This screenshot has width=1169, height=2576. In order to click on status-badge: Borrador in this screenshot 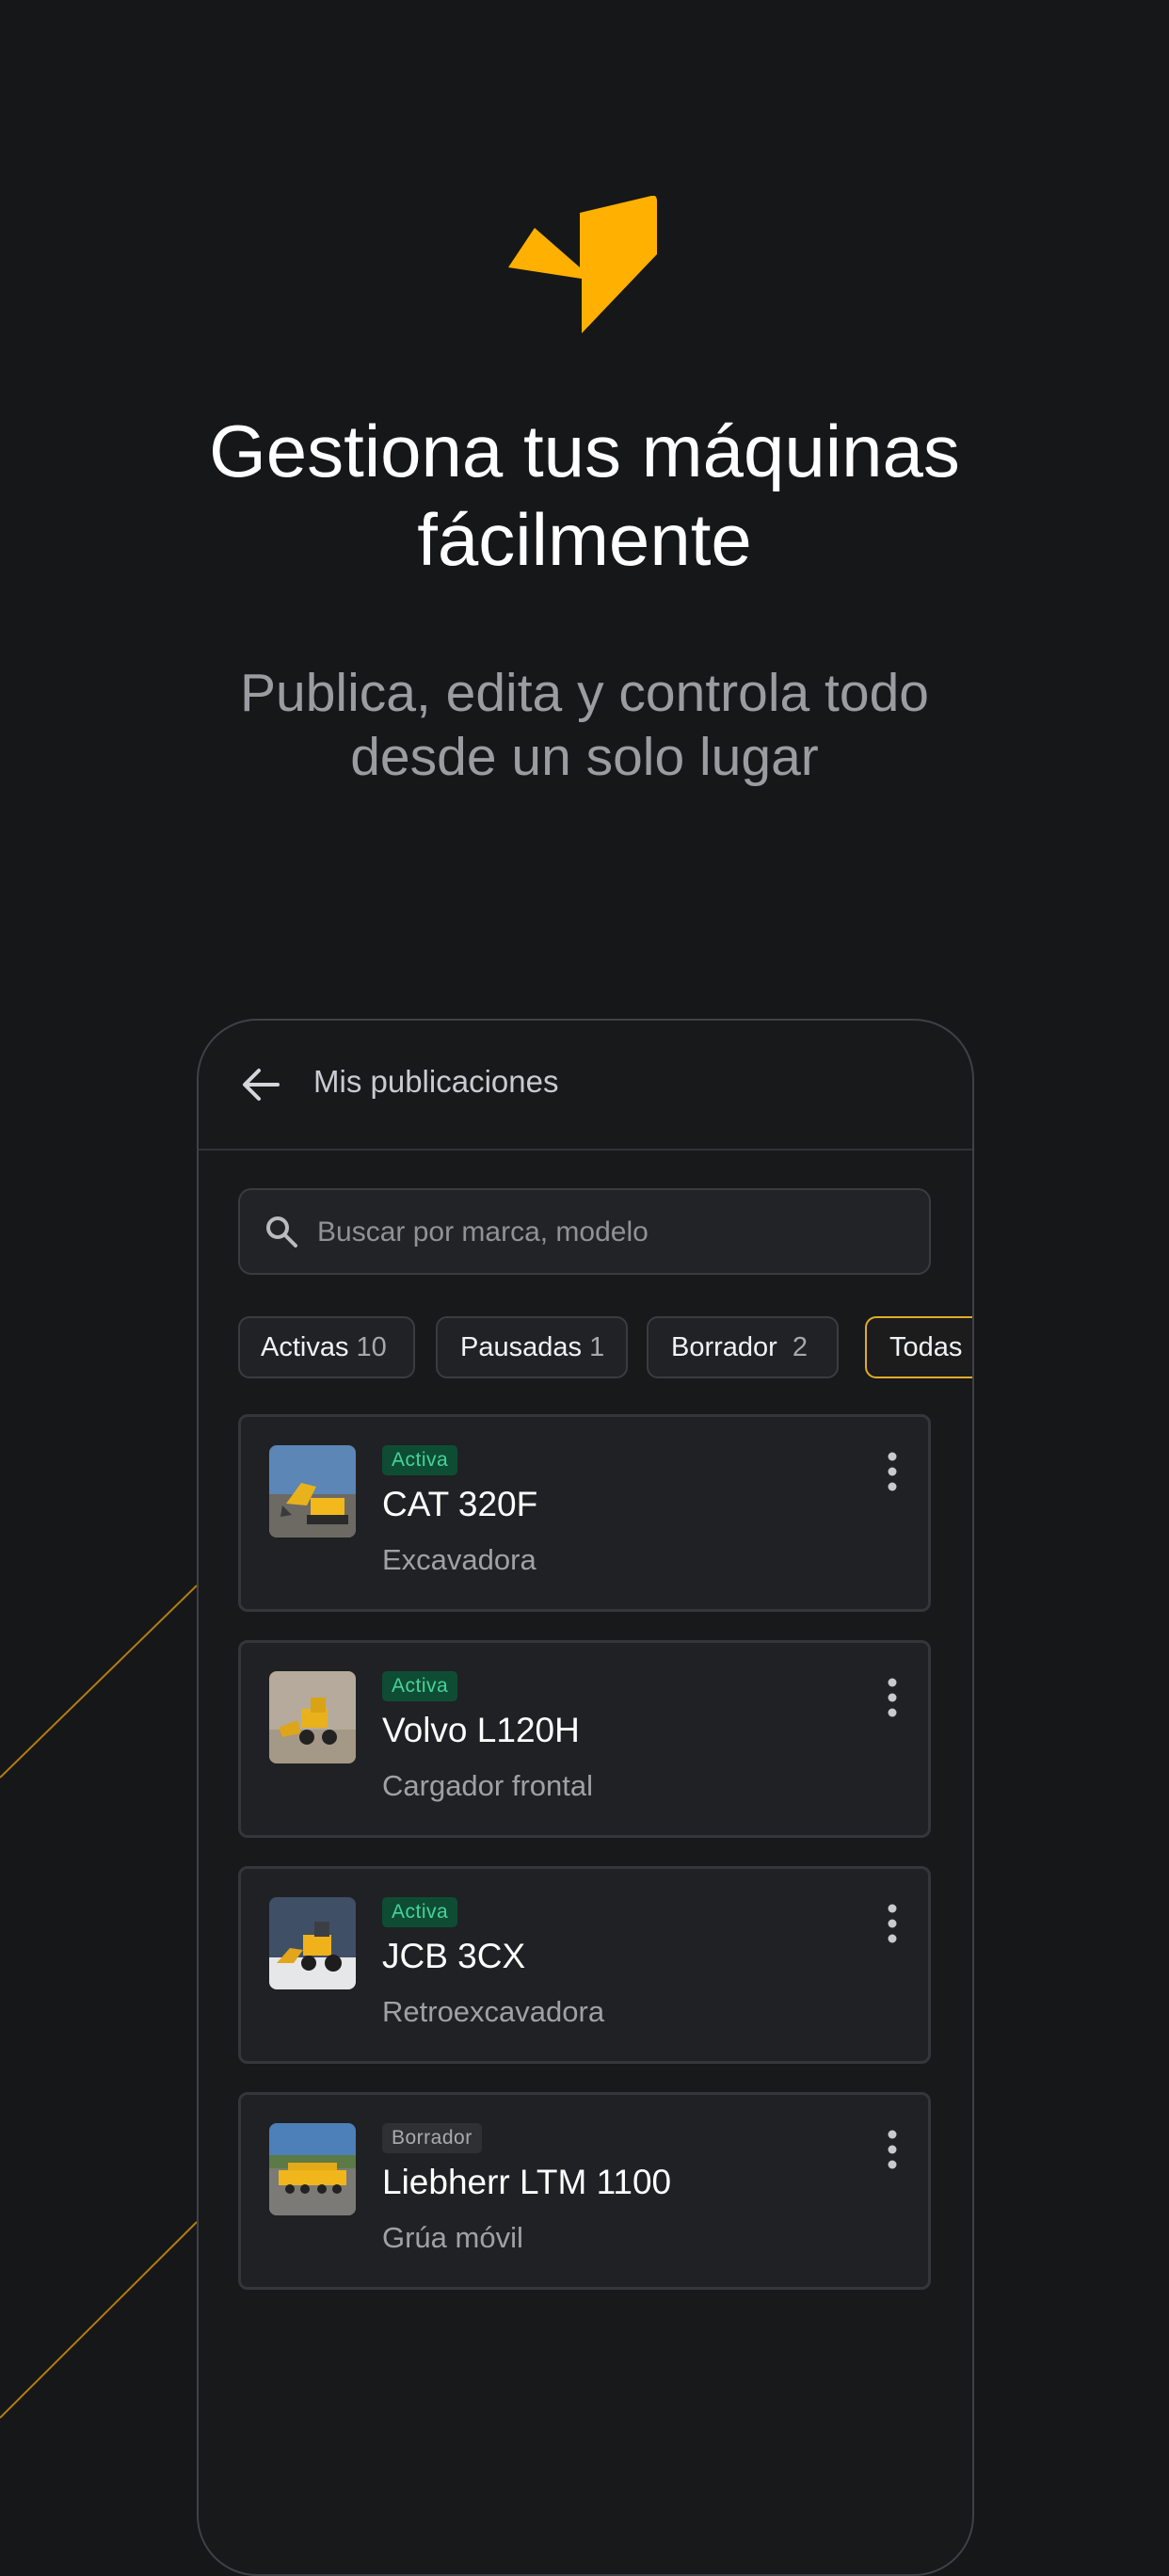, I will do `click(432, 2138)`.